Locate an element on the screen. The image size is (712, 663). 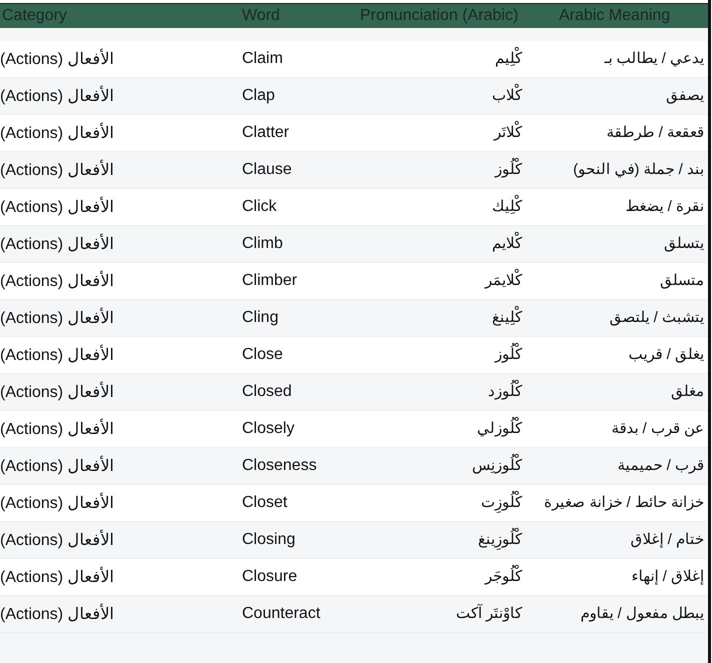
table-cell-text: مغلق is located at coordinates (688, 392).